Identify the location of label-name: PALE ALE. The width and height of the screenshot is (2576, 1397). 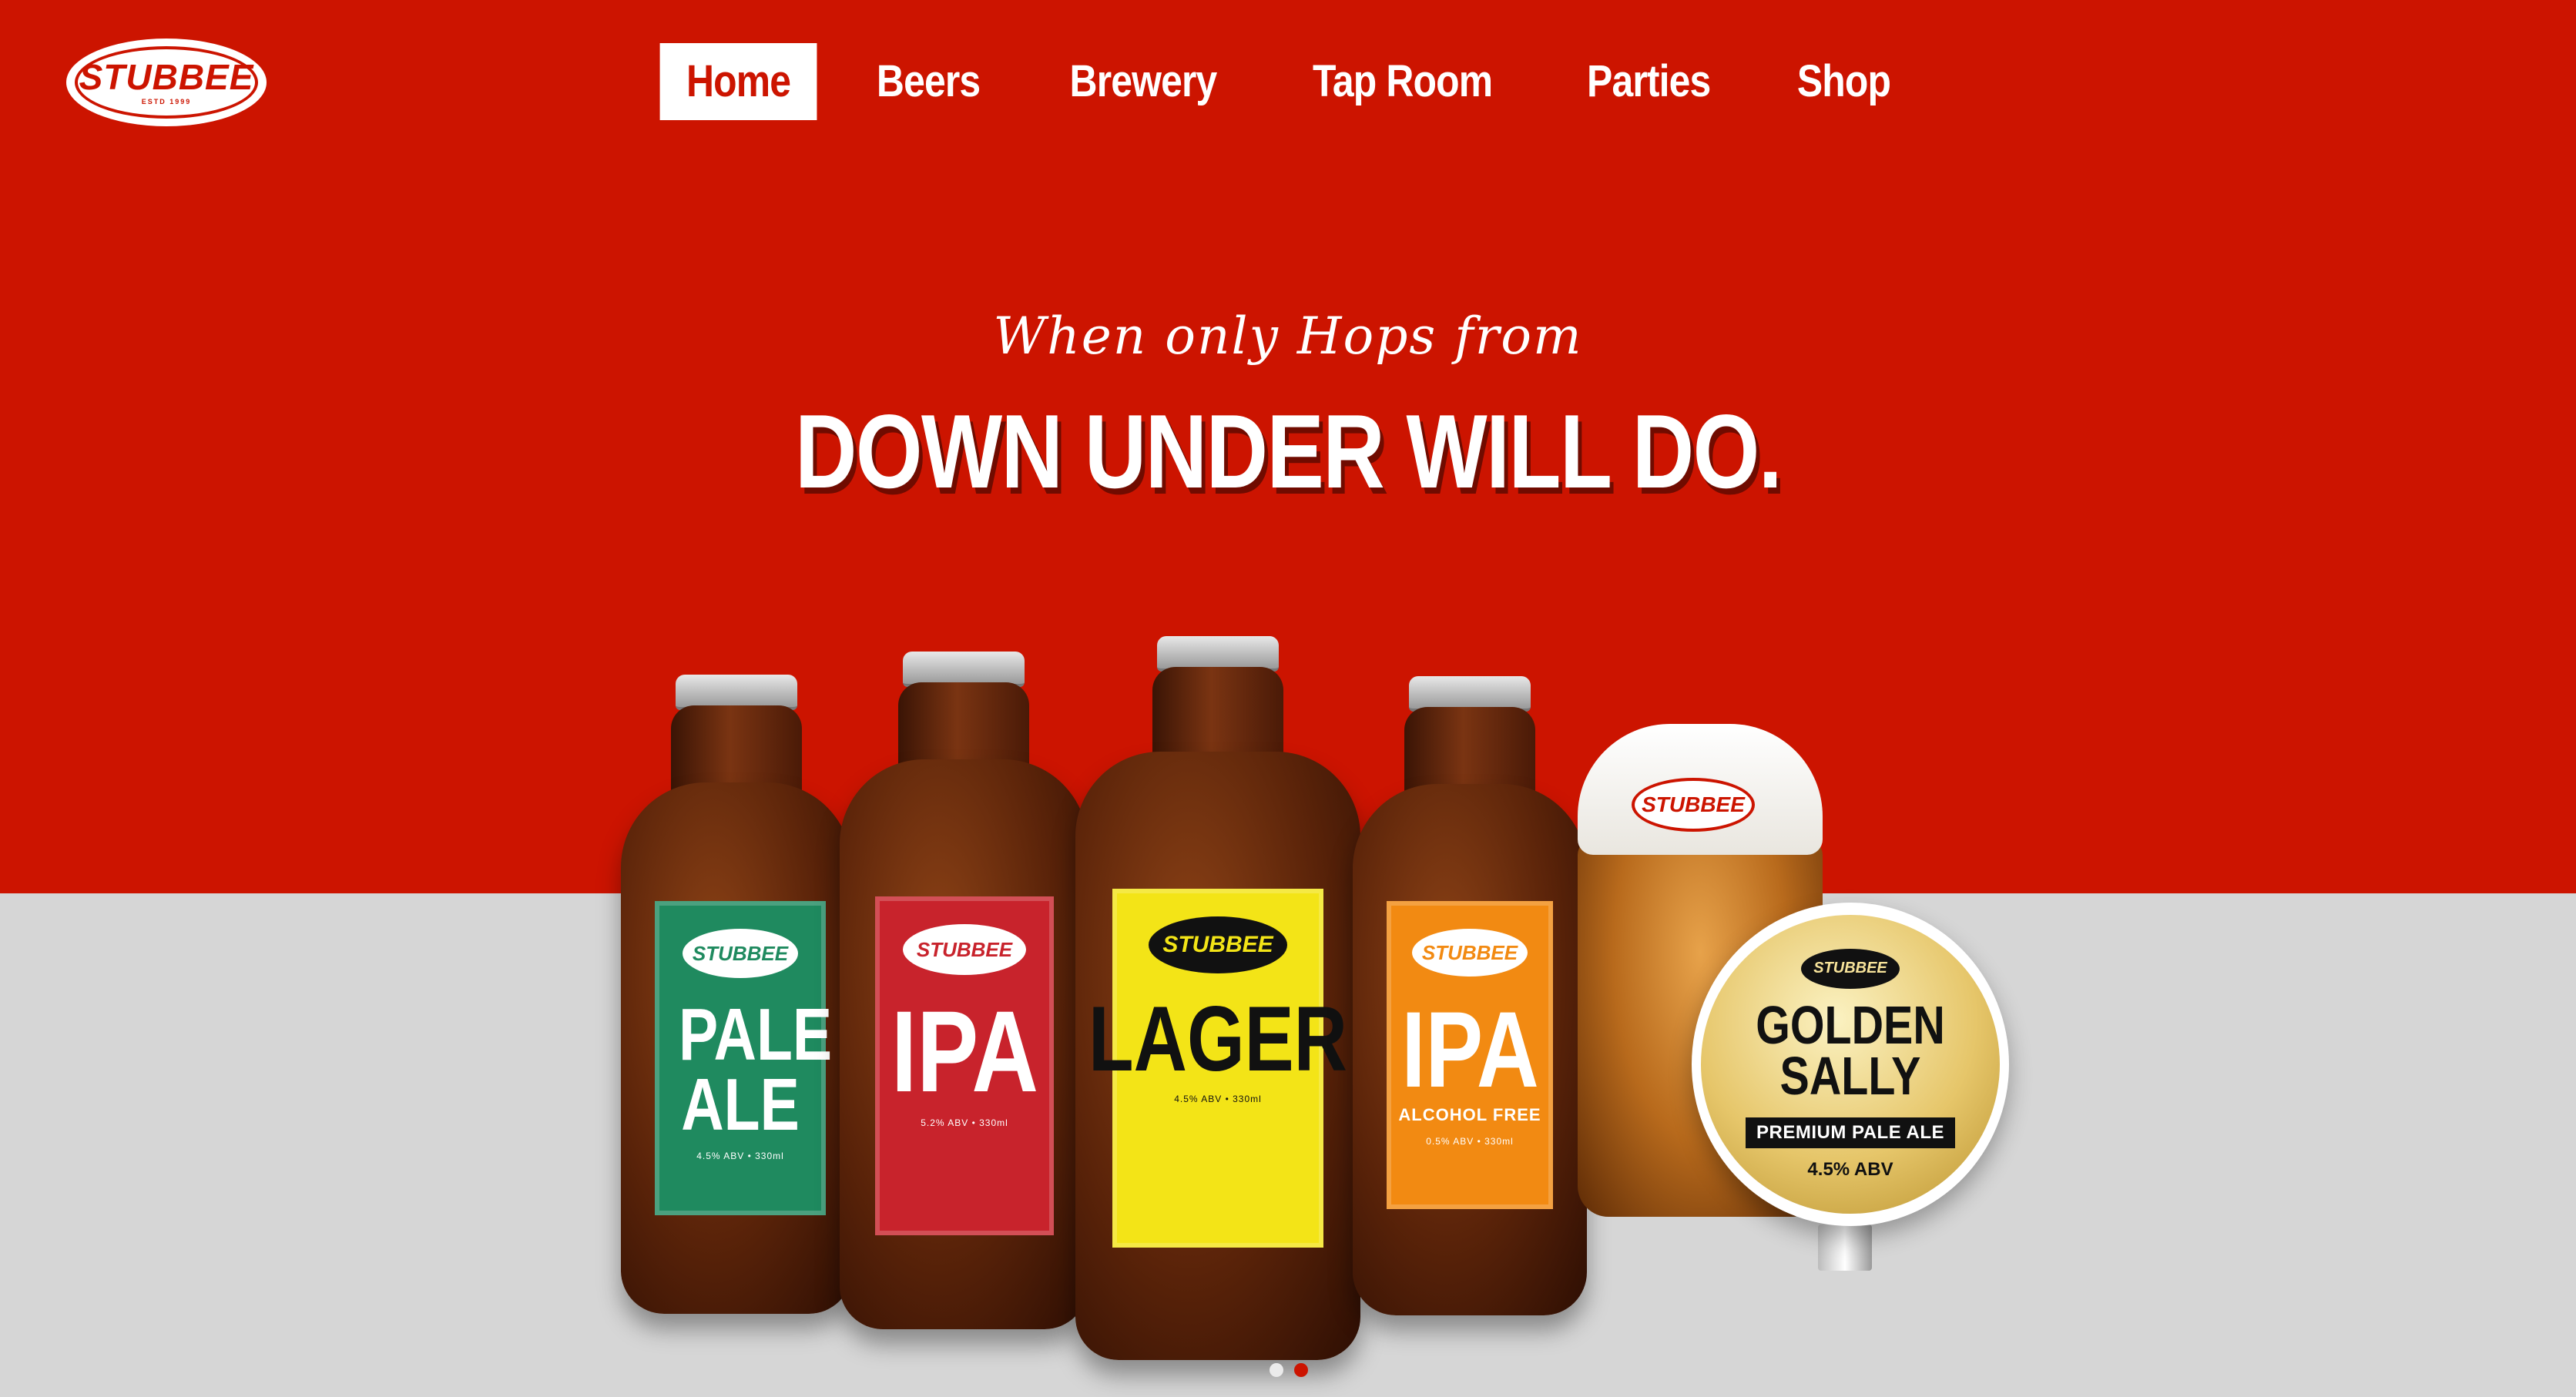
(756, 1070).